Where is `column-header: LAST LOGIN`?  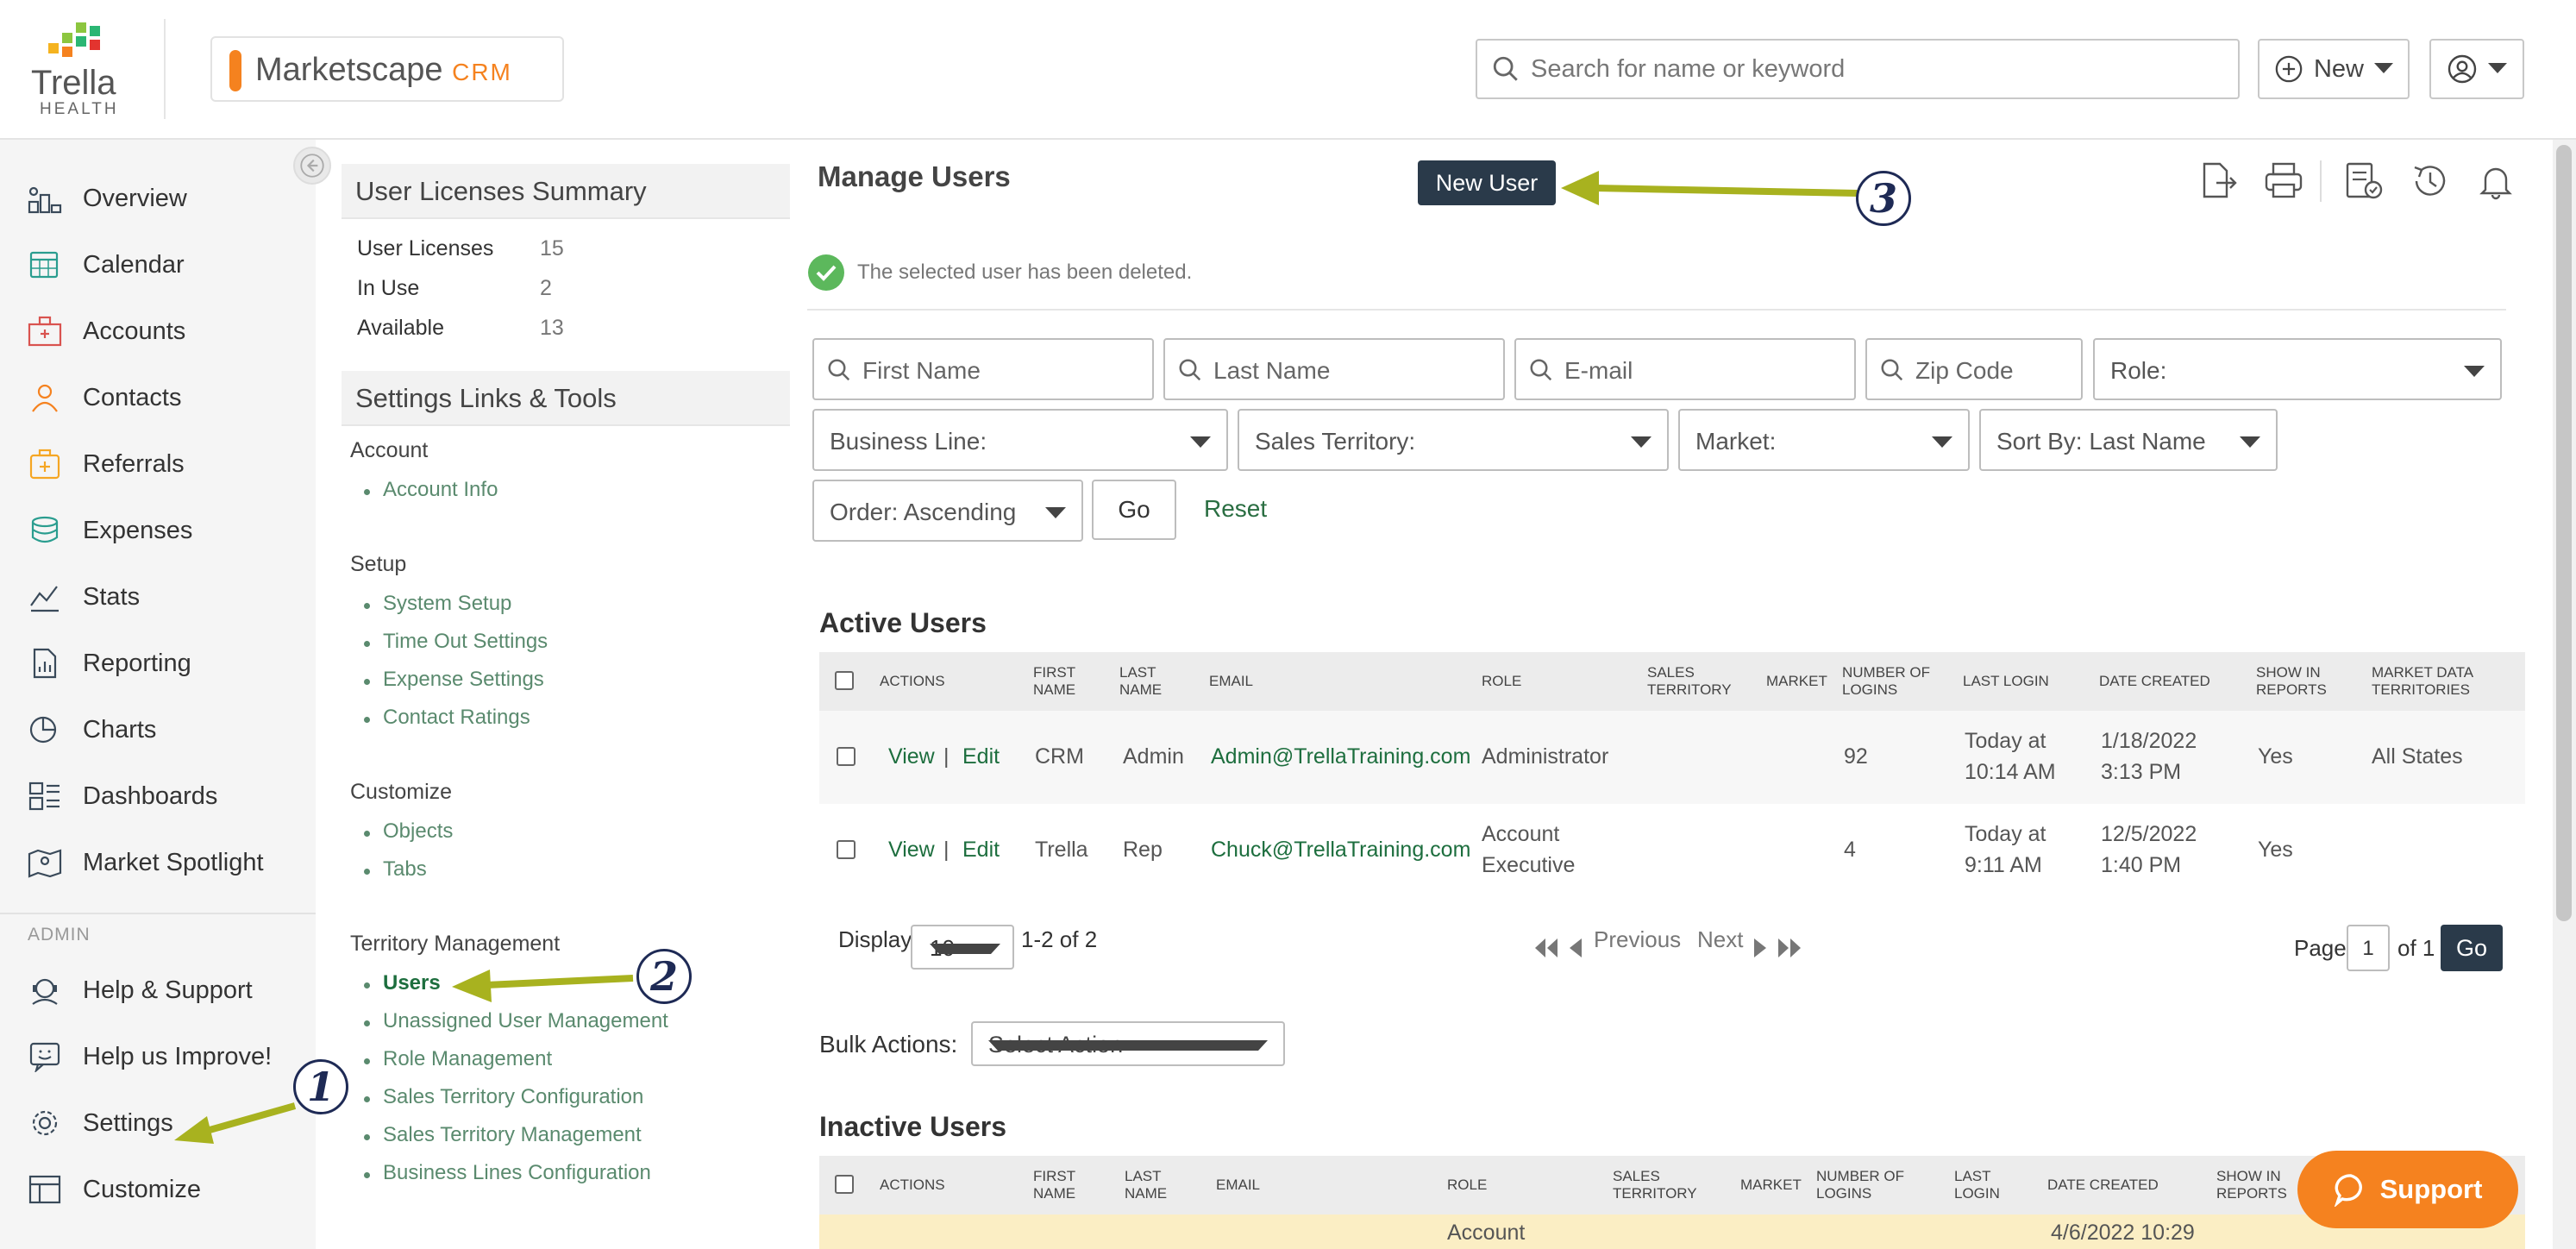
column-header: LAST LOGIN is located at coordinates (2006, 681).